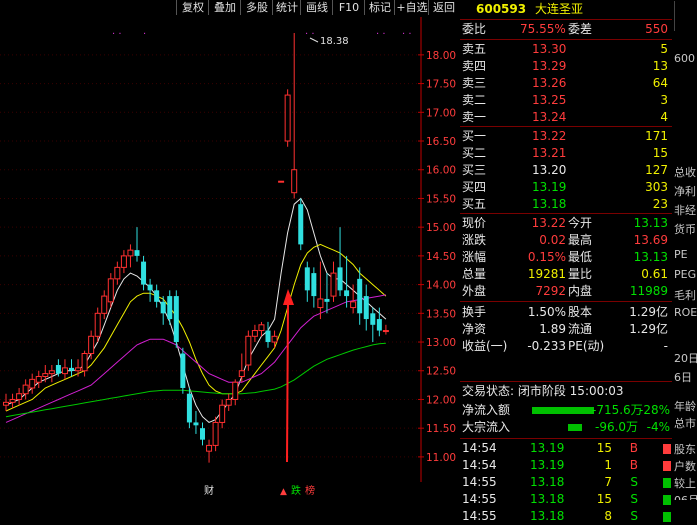  What do you see at coordinates (441, 400) in the screenshot?
I see `price-label: 12.00` at bounding box center [441, 400].